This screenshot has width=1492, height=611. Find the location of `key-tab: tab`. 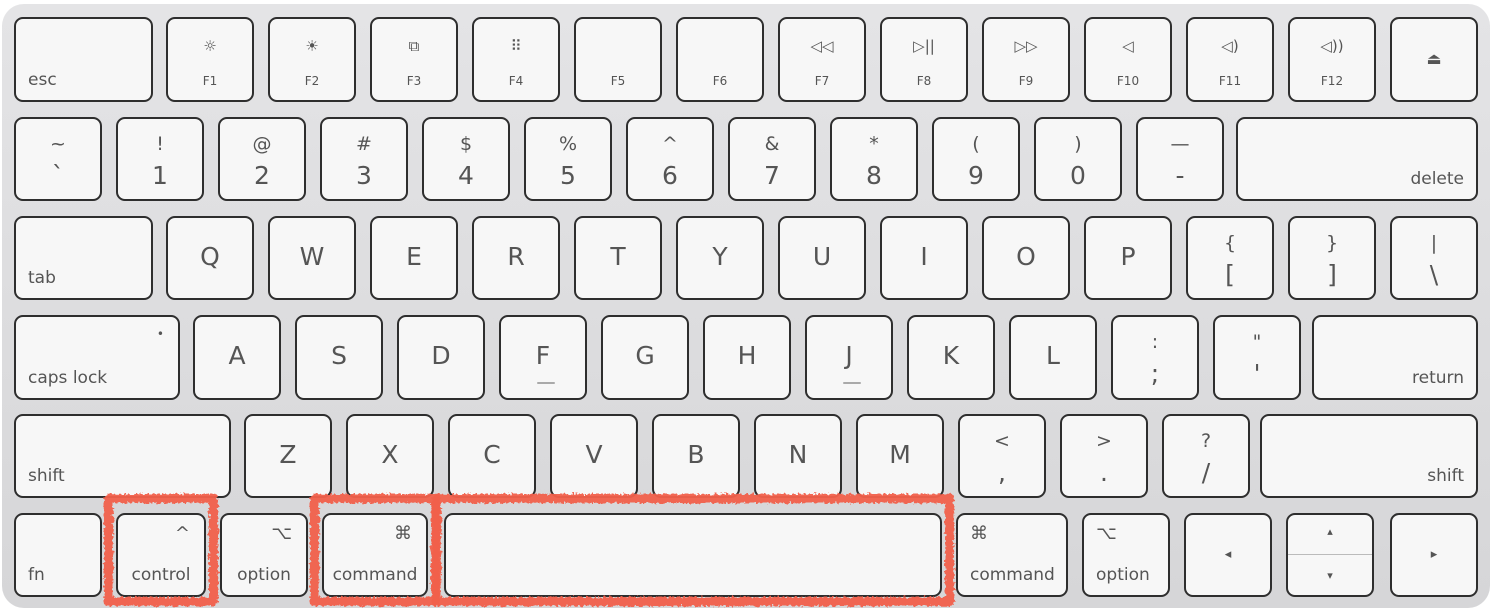

key-tab: tab is located at coordinates (83, 258).